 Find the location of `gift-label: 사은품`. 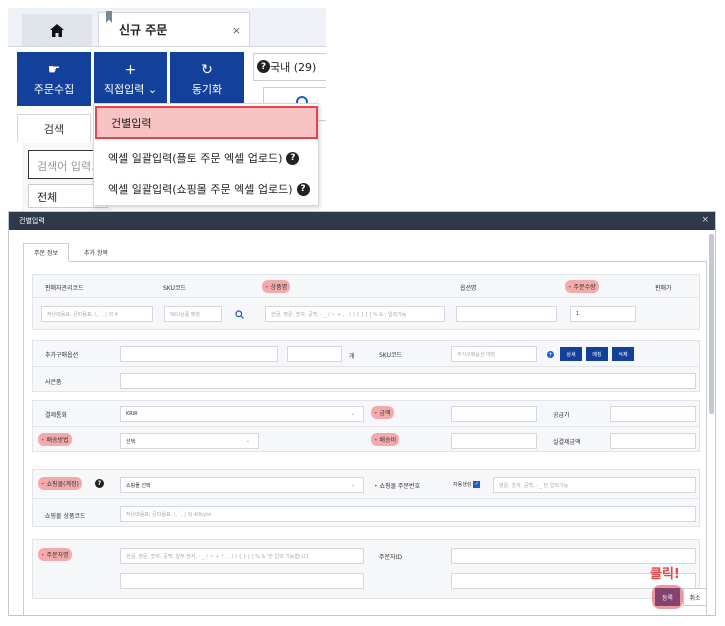

gift-label: 사은품 is located at coordinates (53, 382).